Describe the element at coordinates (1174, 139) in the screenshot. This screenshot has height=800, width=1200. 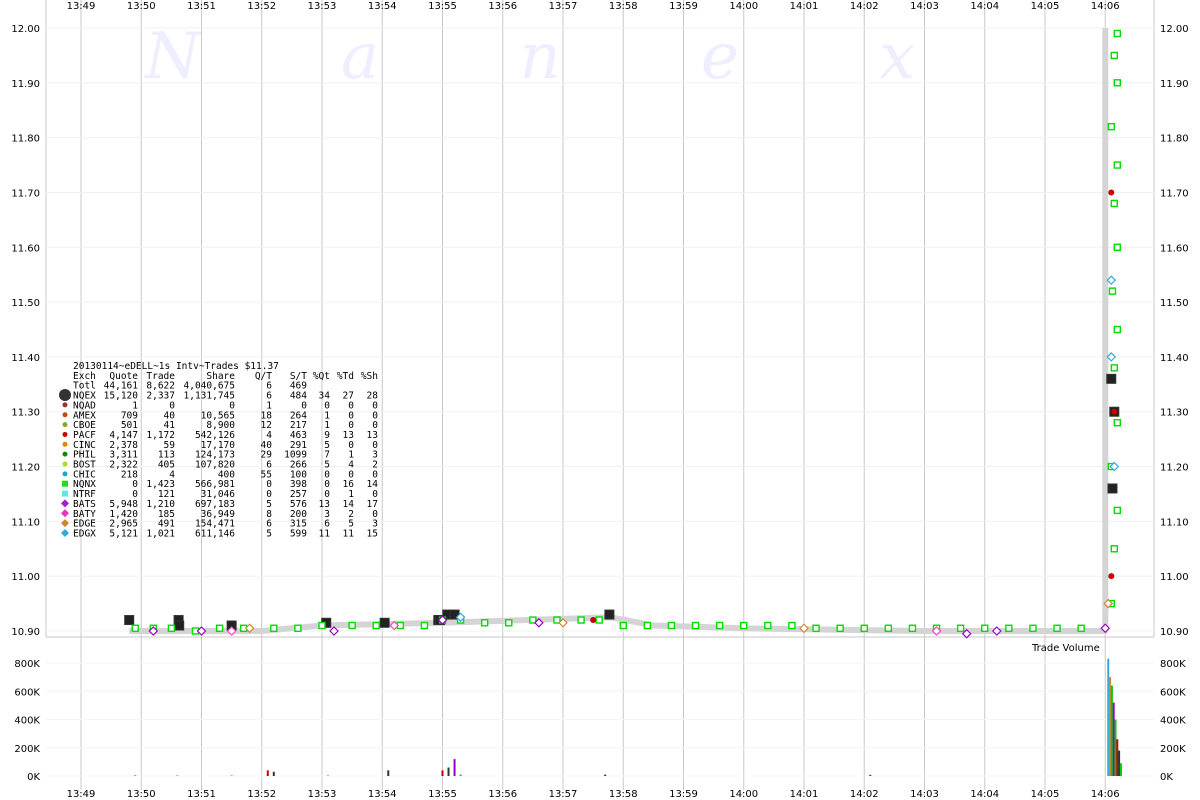
I see `price-tick-right: 11.80` at that location.